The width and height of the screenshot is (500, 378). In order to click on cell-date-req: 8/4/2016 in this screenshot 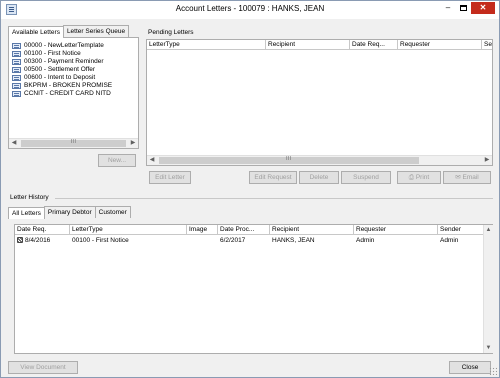, I will do `click(42, 240)`.